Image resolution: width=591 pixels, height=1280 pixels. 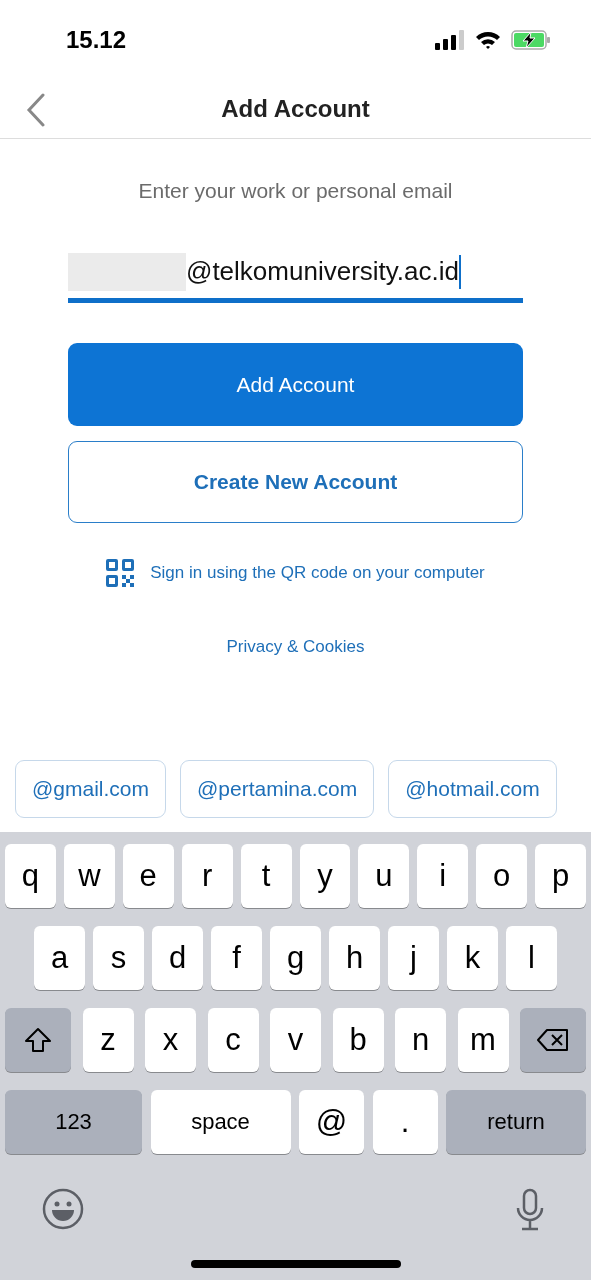 What do you see at coordinates (502, 876) in the screenshot?
I see `letter-key: o` at bounding box center [502, 876].